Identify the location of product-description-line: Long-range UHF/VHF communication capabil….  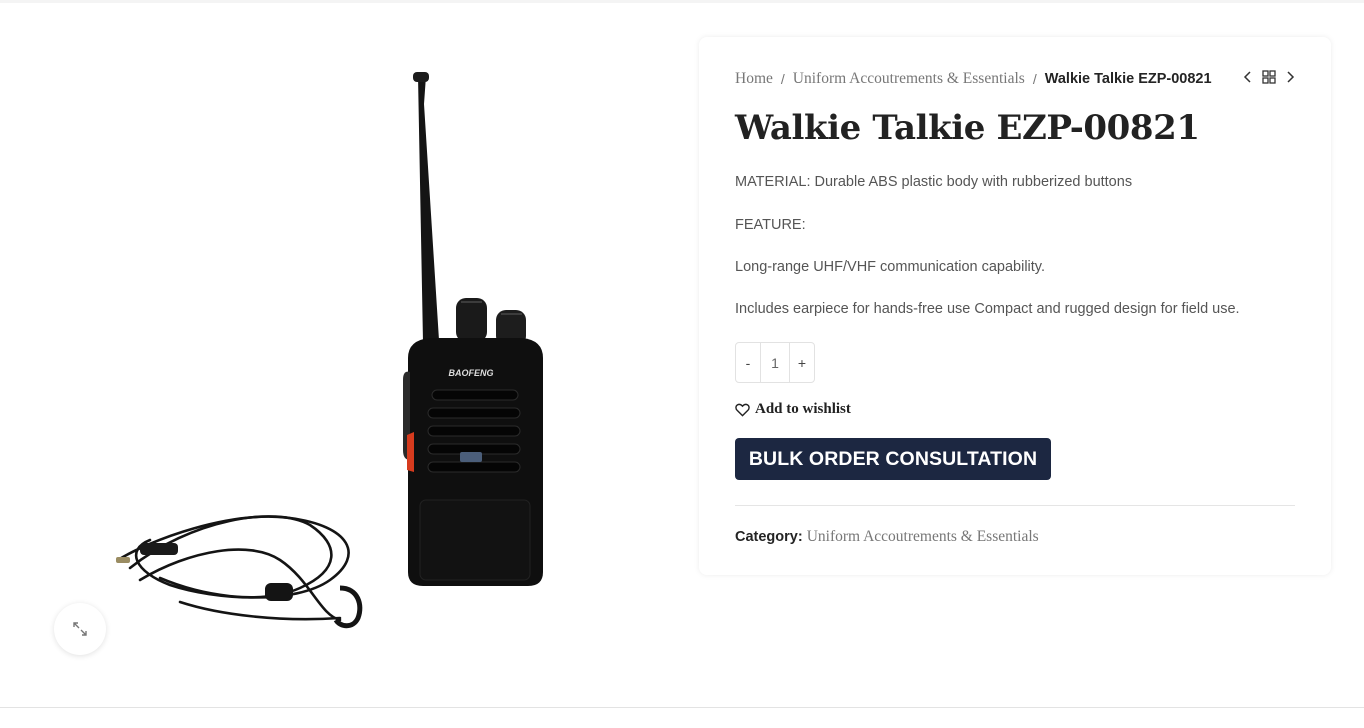
(890, 267).